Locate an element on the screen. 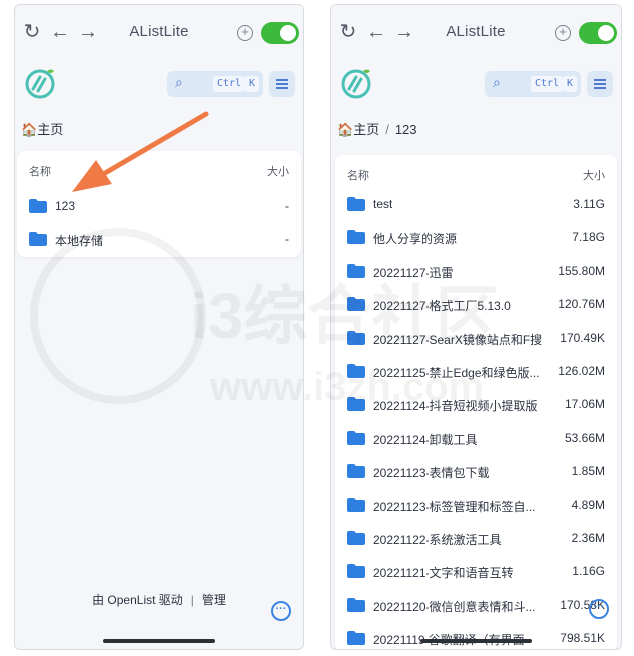 The width and height of the screenshot is (634, 656). table-row: 20221122-系统激活工具 2.36M is located at coordinates (476, 539).